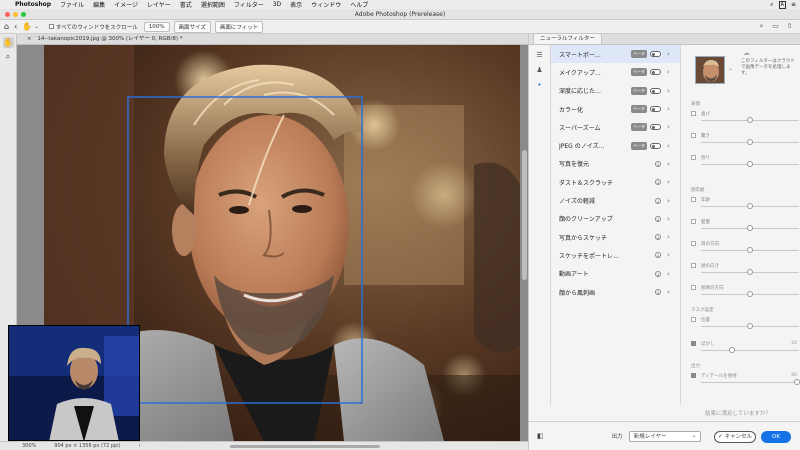  I want to click on hand-tool-icon: ✋, so click(8, 42).